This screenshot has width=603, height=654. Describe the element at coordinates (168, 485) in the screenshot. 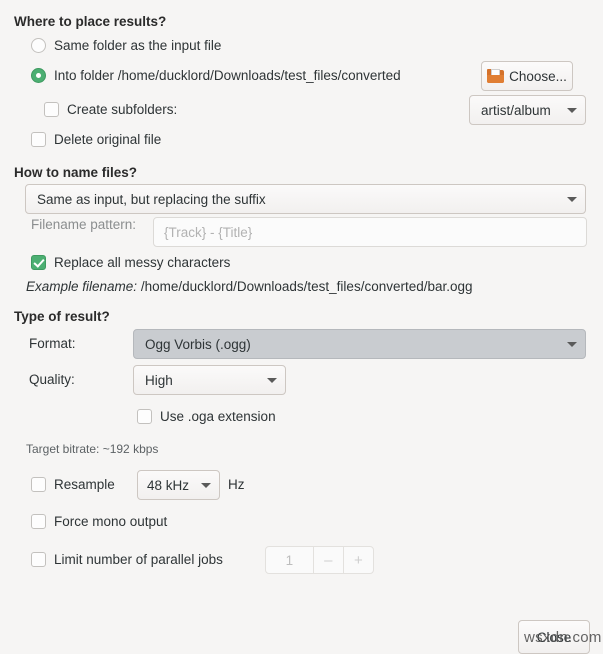

I see `resample-rate-value: 48 kHz` at that location.